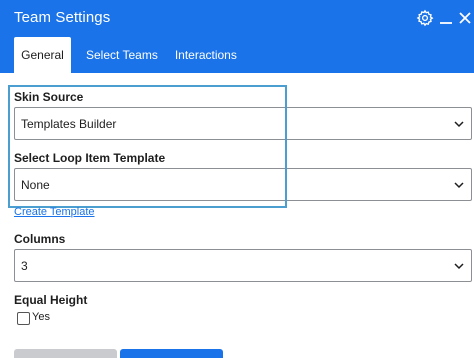  What do you see at coordinates (40, 239) in the screenshot?
I see `columns-label: Columns` at bounding box center [40, 239].